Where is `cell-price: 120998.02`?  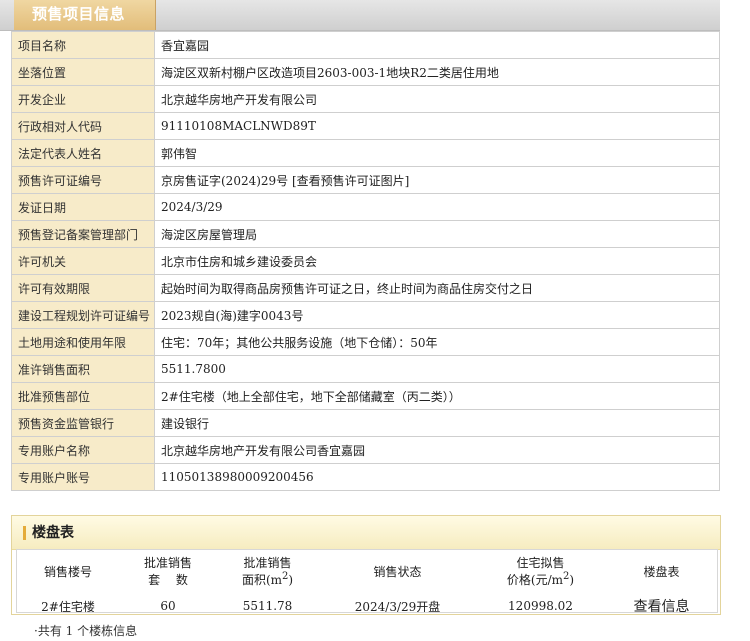 cell-price: 120998.02 is located at coordinates (540, 606).